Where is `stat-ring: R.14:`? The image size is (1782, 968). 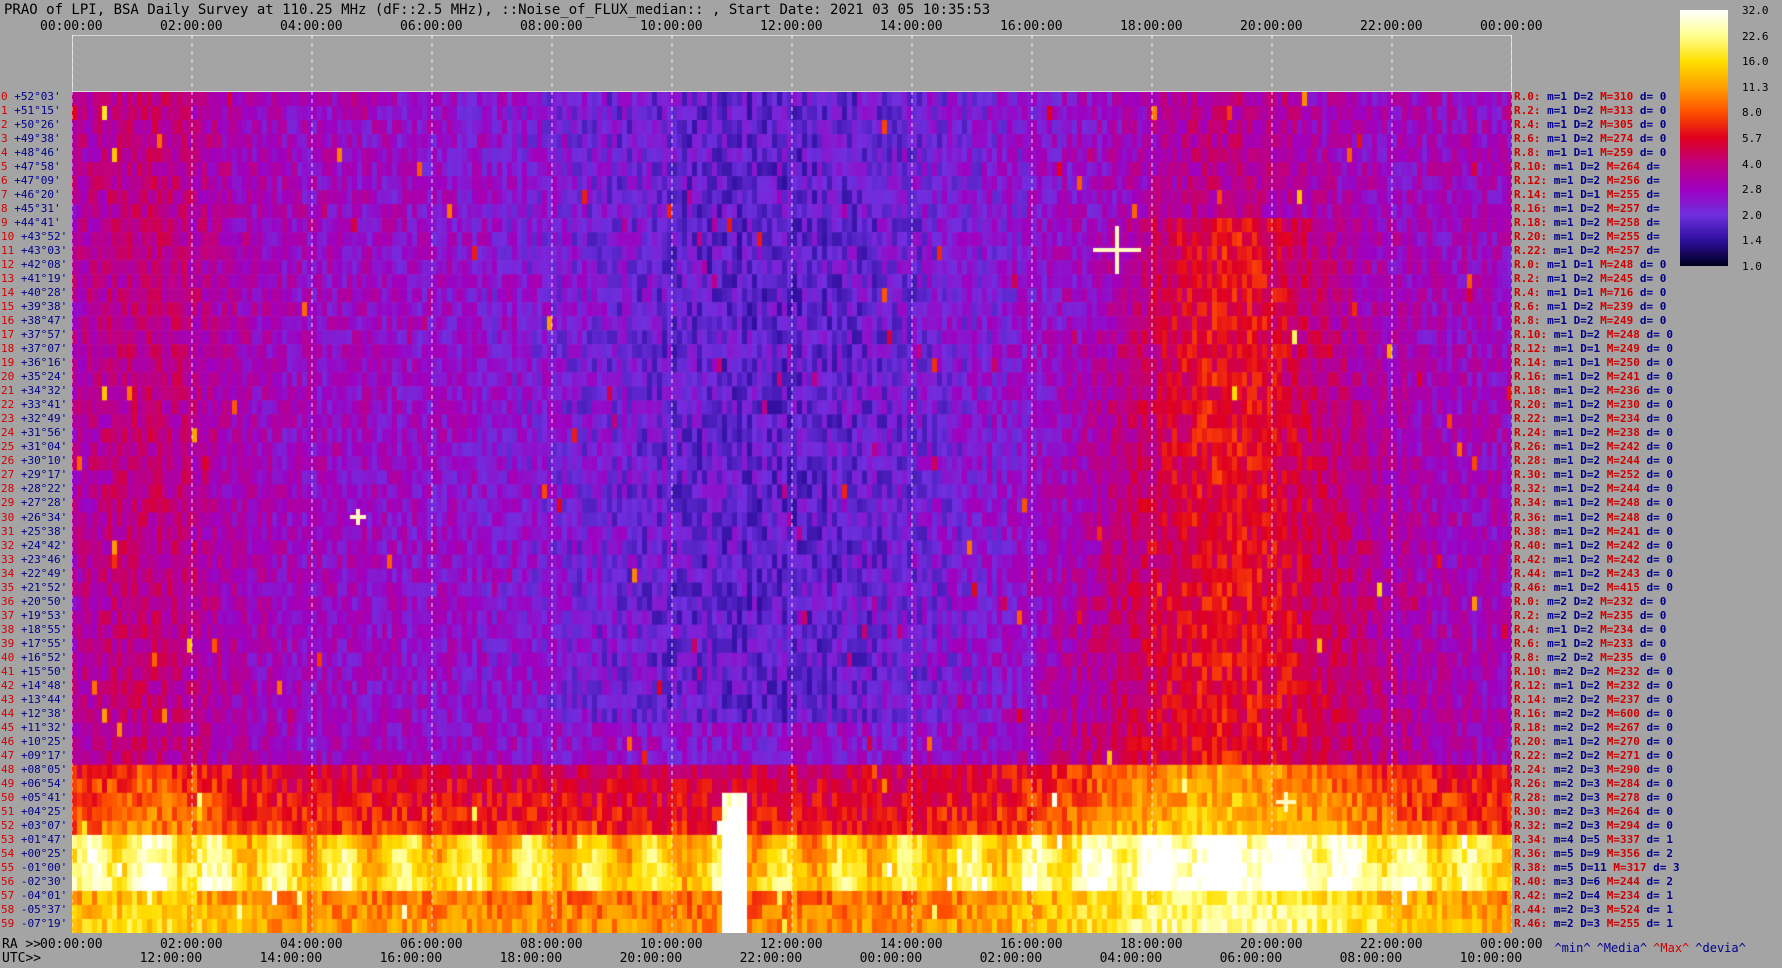 stat-ring: R.14: is located at coordinates (1531, 699).